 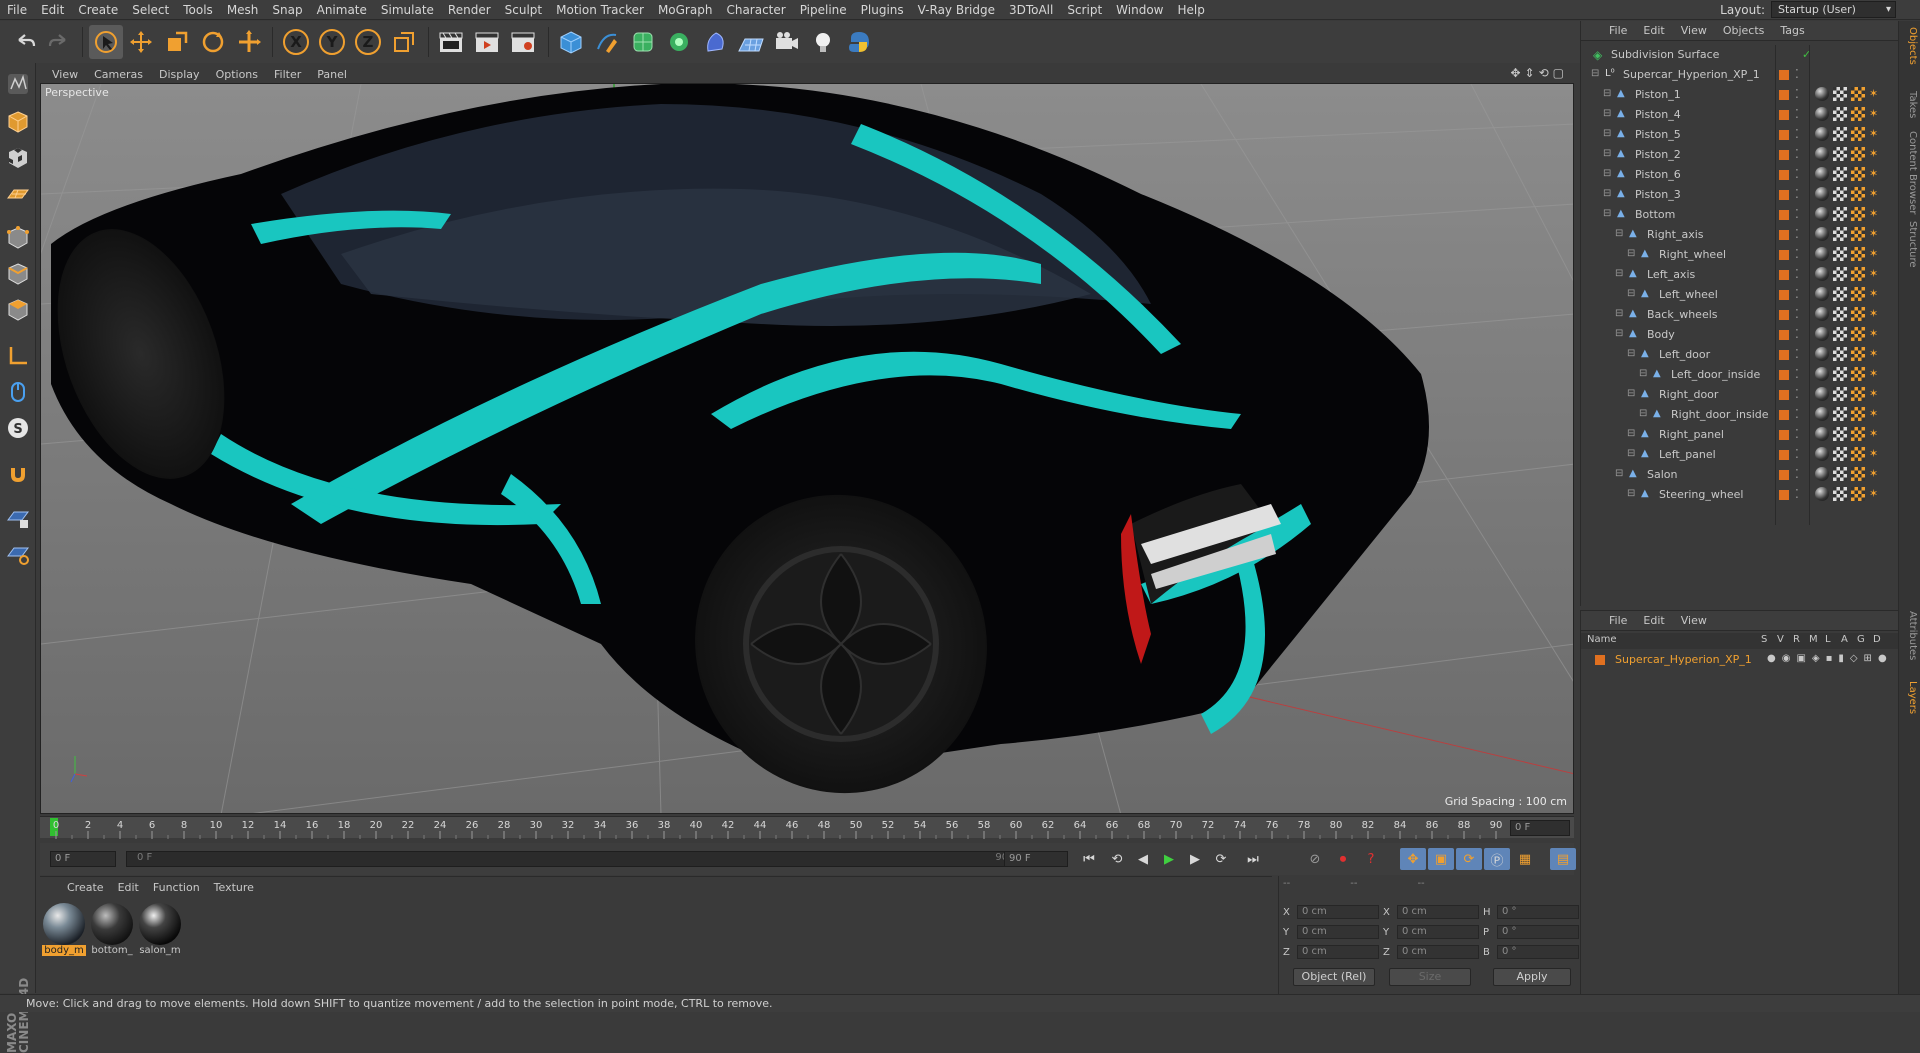 I want to click on side-tab-takes: Takes, so click(x=1910, y=104).